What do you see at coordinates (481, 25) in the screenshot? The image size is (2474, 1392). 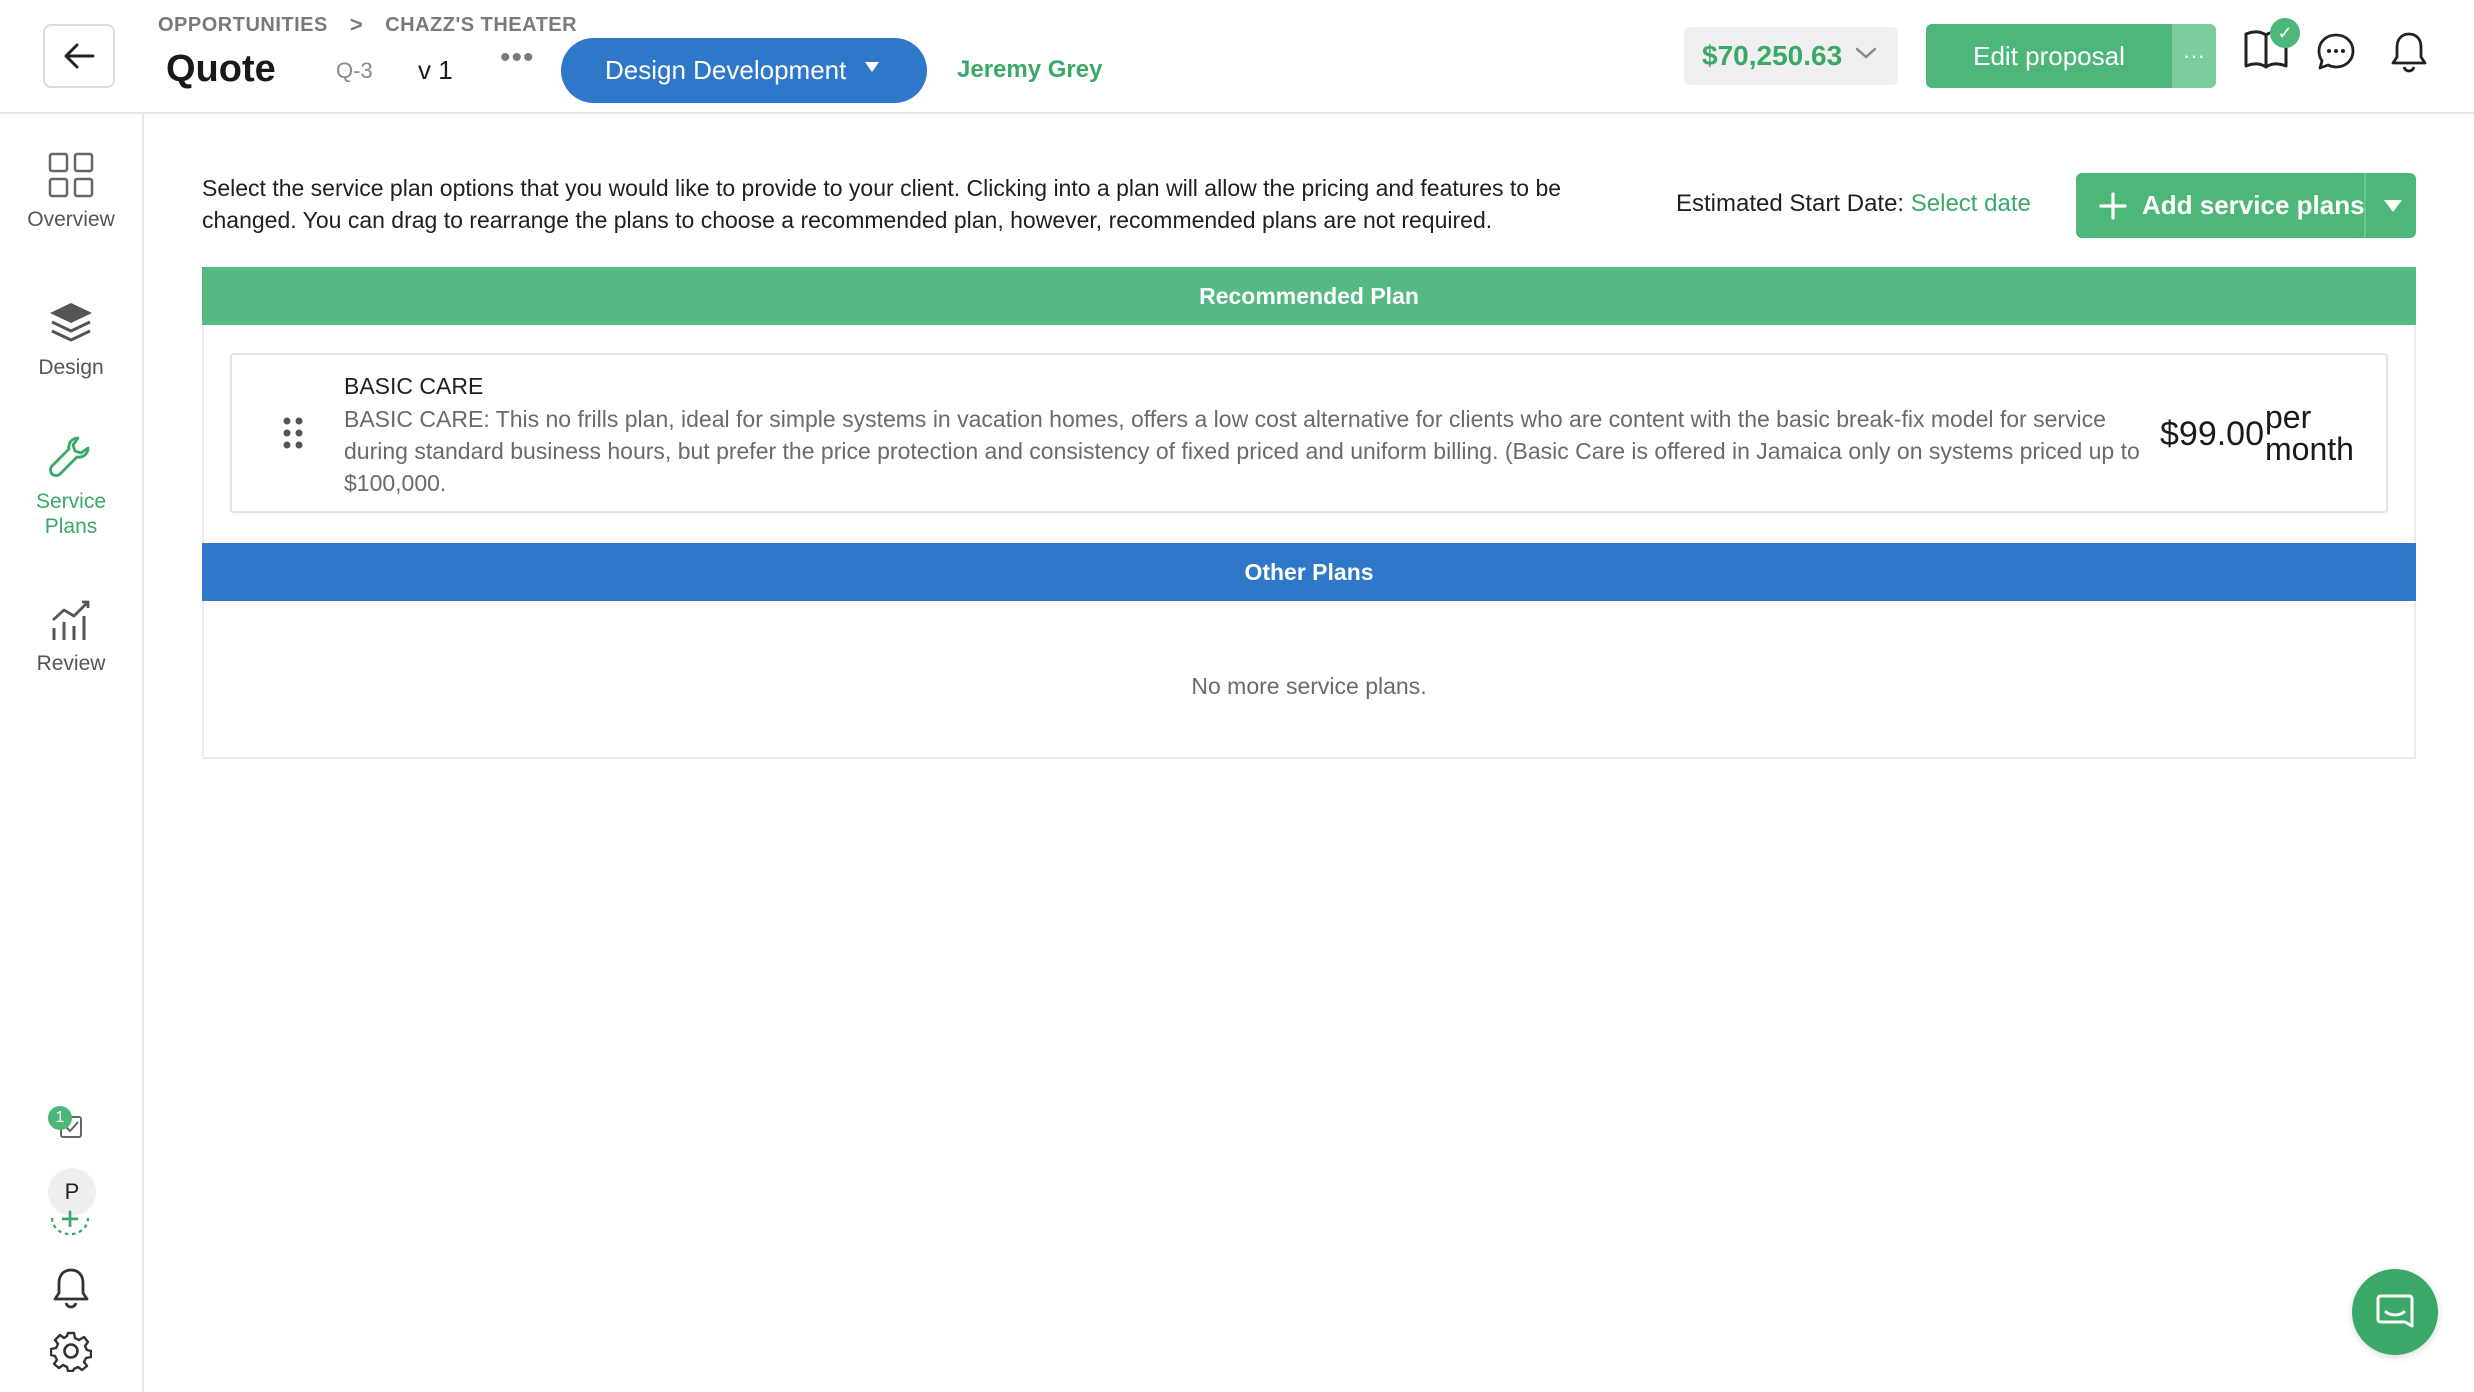 I see `breadcrumb-client: CHAZZ'S THEATER` at bounding box center [481, 25].